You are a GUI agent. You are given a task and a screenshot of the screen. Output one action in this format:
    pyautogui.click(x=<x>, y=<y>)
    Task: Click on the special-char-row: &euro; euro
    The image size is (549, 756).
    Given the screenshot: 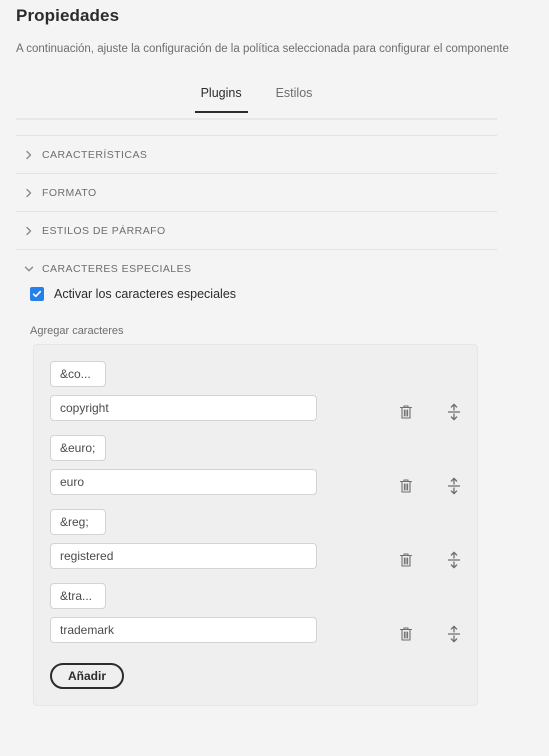 What is the action you would take?
    pyautogui.click(x=255, y=465)
    